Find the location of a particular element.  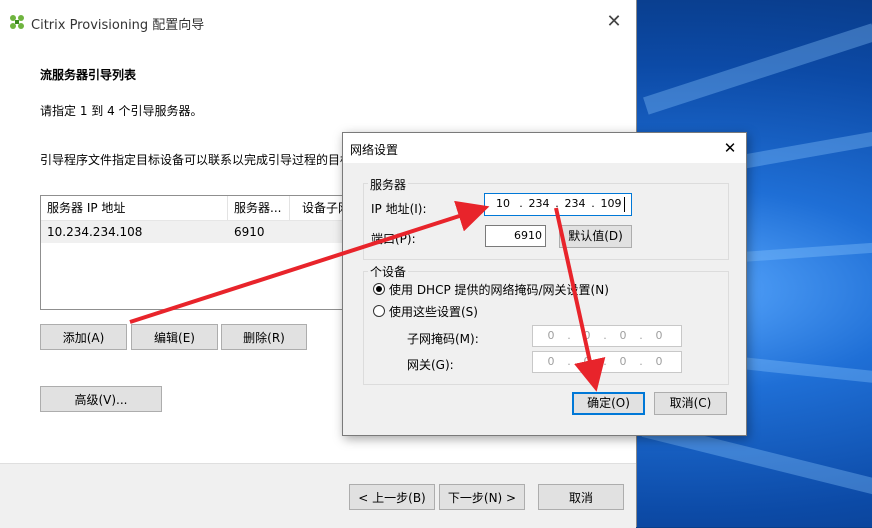

gateway-input: 0 . 0 . 0 . 0 is located at coordinates (607, 362).